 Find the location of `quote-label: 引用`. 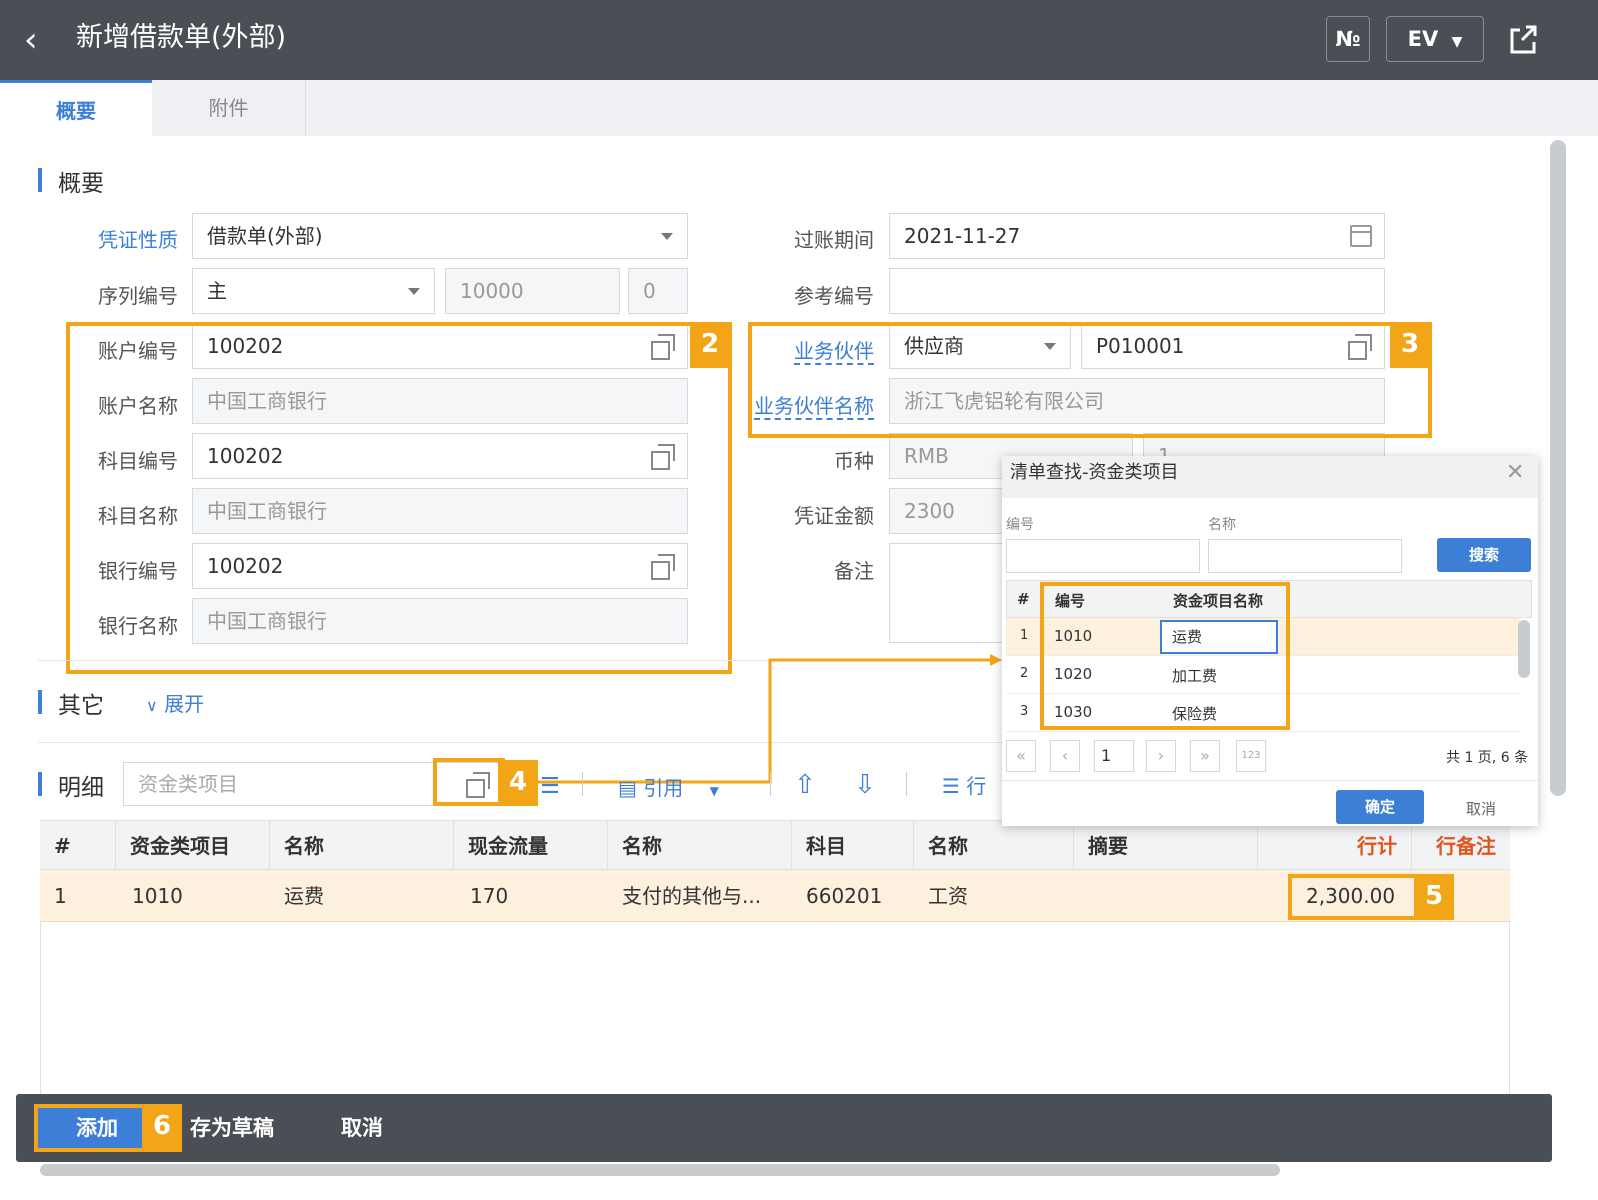

quote-label: 引用 is located at coordinates (663, 788).